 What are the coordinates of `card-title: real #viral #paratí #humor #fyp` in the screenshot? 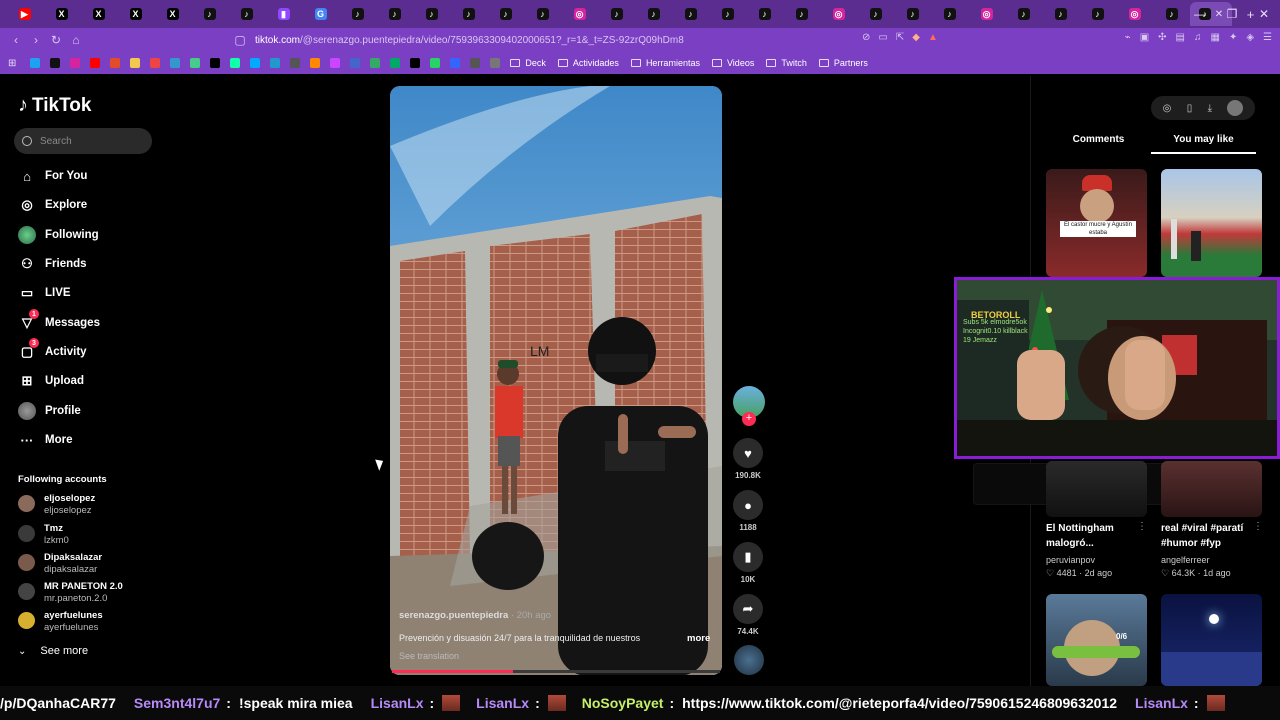 It's located at (1207, 536).